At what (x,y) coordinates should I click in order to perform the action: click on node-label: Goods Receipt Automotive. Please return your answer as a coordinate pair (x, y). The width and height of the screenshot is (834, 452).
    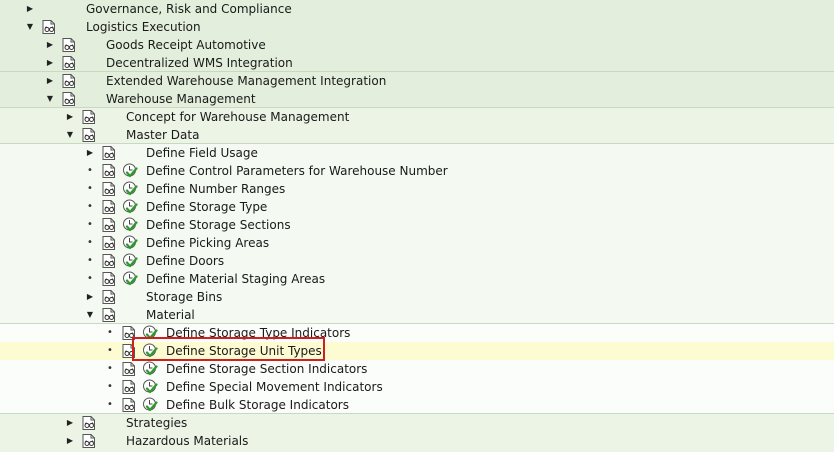
    Looking at the image, I should click on (186, 45).